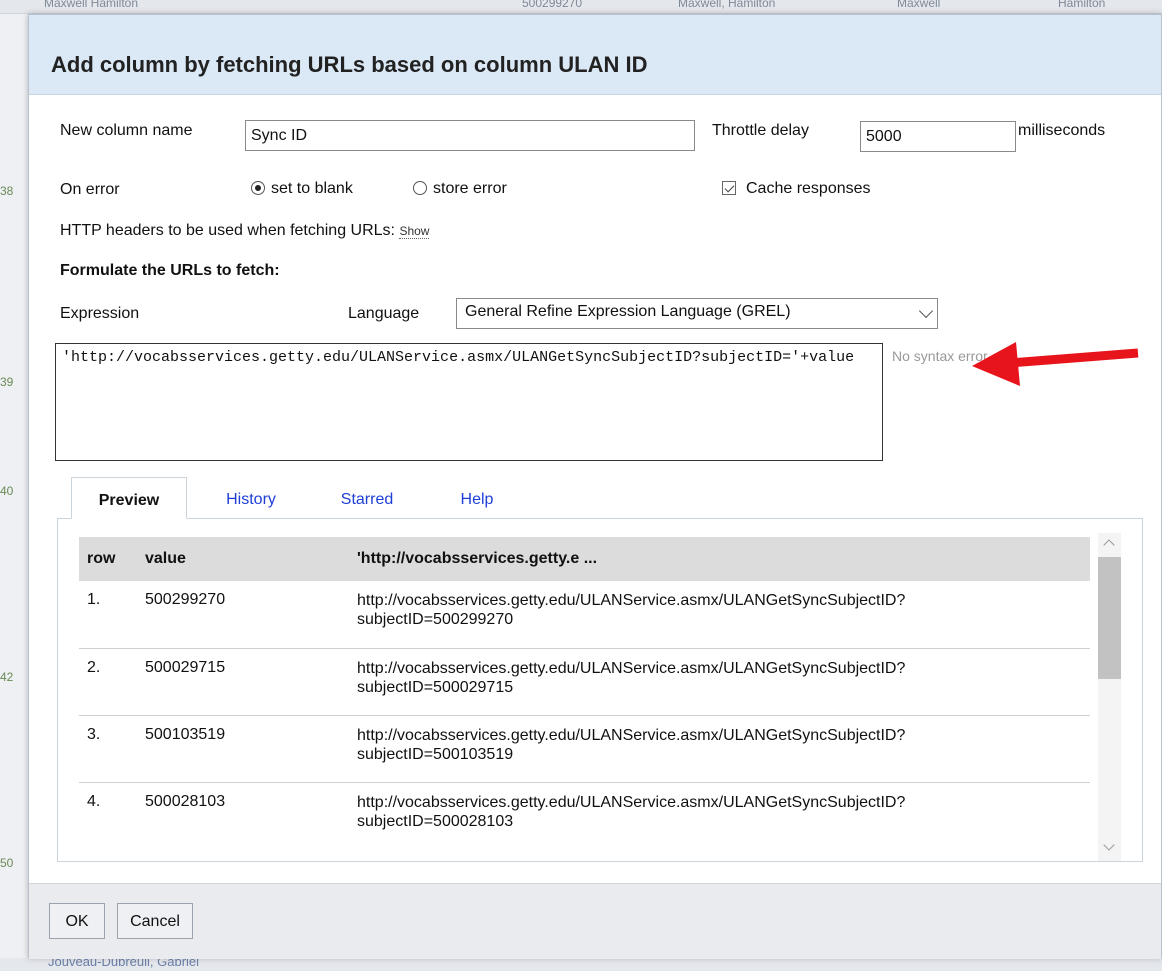 The height and width of the screenshot is (971, 1162). I want to click on tab-preview: Preview, so click(129, 498).